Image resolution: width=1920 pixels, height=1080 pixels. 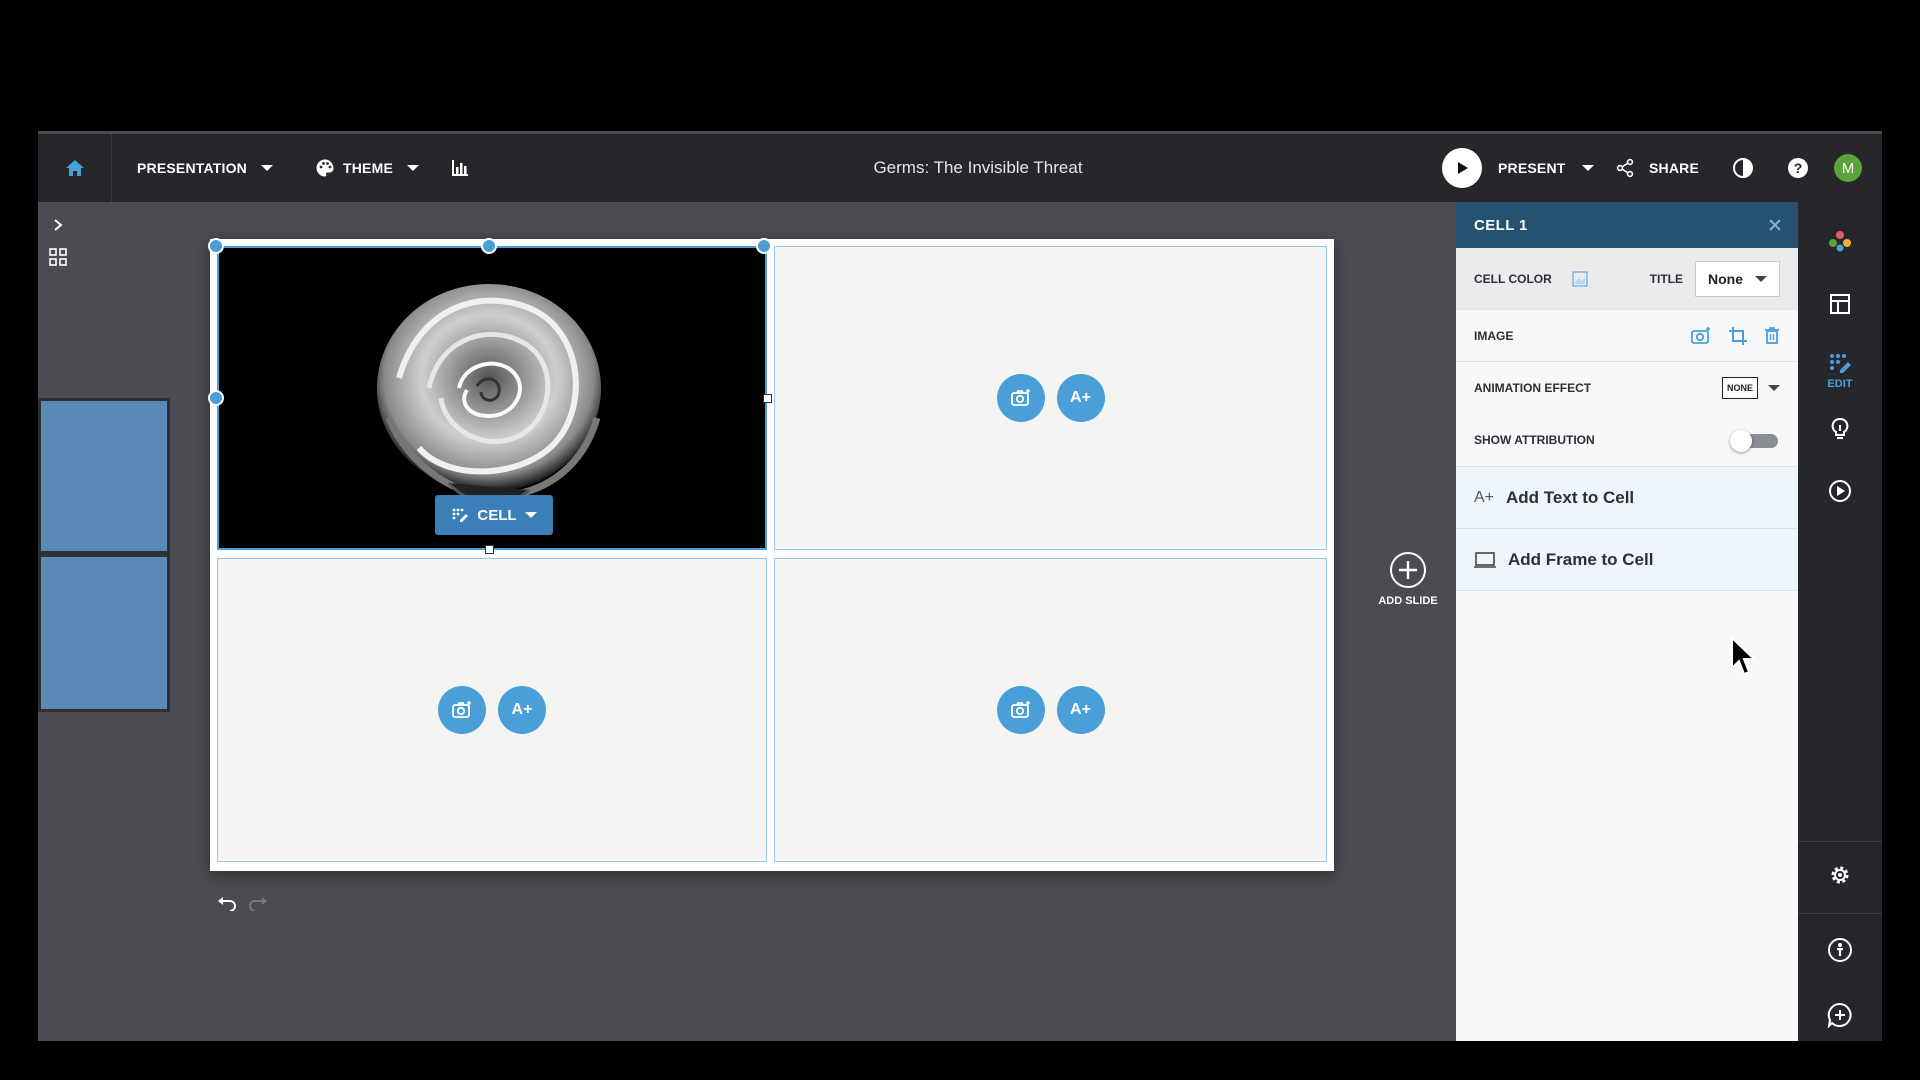 I want to click on layout-button, so click(x=1840, y=304).